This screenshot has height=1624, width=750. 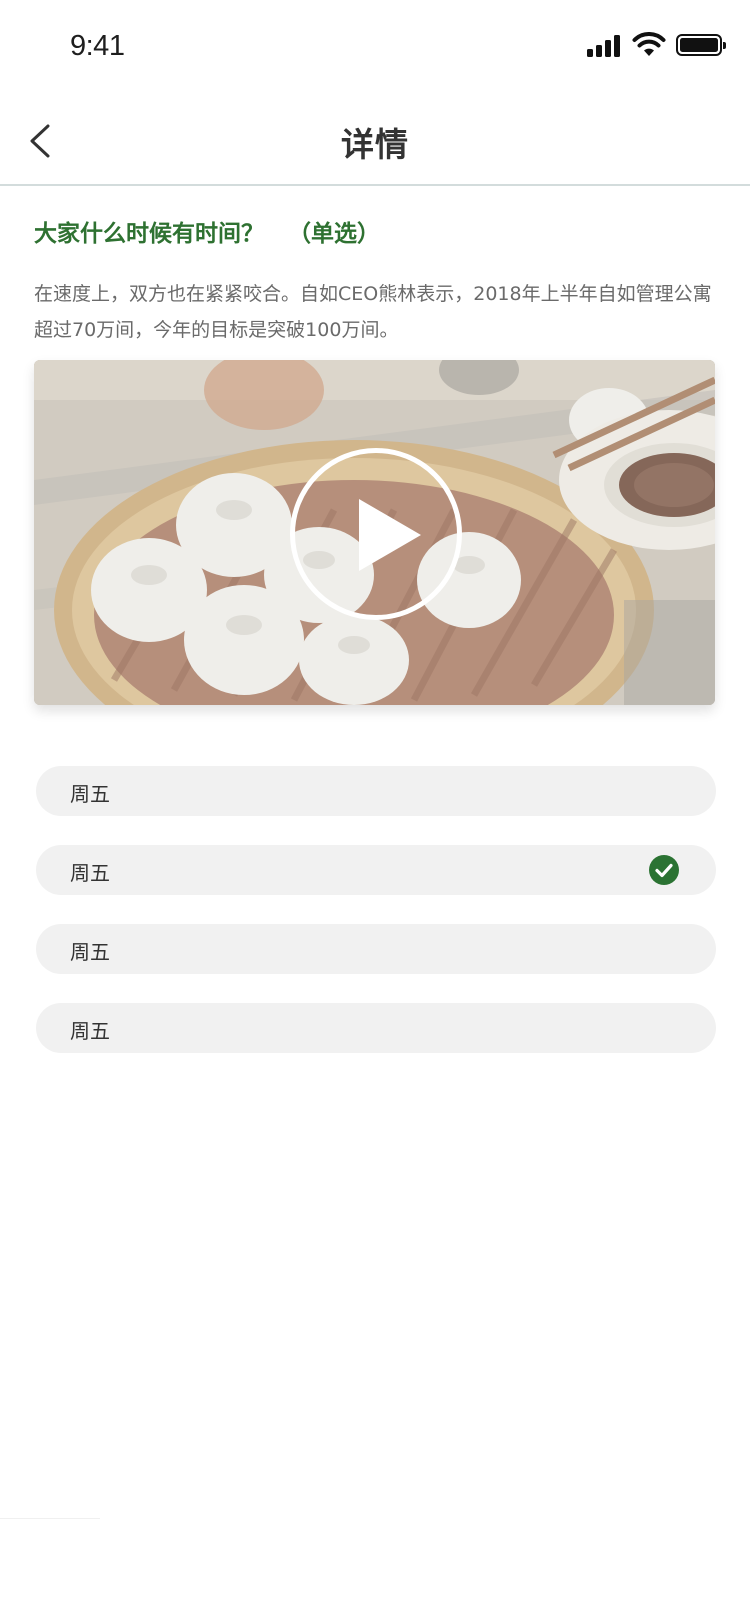 I want to click on battery-icon, so click(x=701, y=45).